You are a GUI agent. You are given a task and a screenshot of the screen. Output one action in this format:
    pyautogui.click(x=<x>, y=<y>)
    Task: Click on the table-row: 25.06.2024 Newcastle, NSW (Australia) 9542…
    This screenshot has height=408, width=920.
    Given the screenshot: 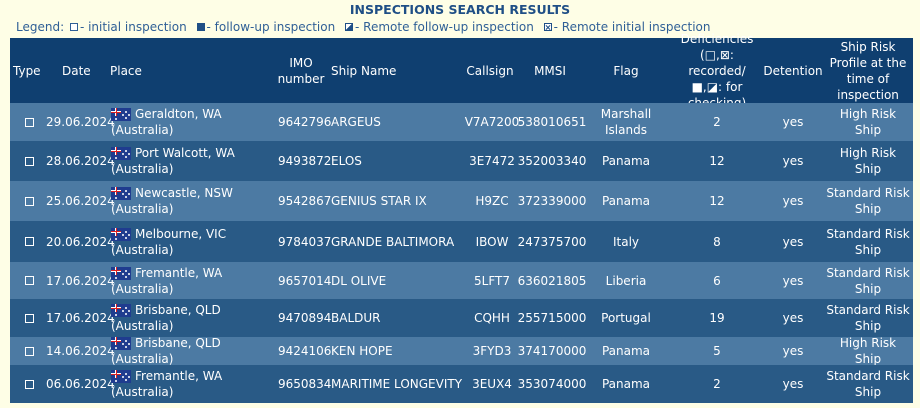 What is the action you would take?
    pyautogui.click(x=461, y=201)
    